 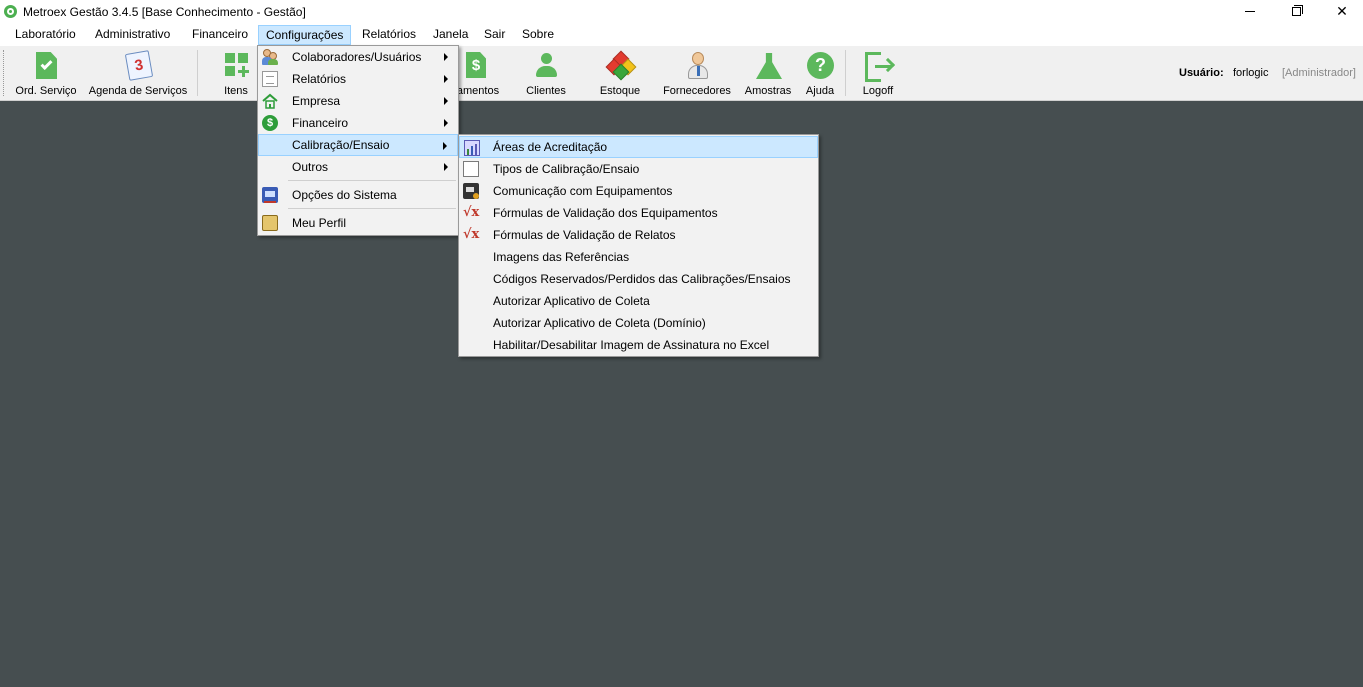 I want to click on submenu-item-comunicacao-equipamentos: Comunicação com Equipamentos, so click(x=638, y=191).